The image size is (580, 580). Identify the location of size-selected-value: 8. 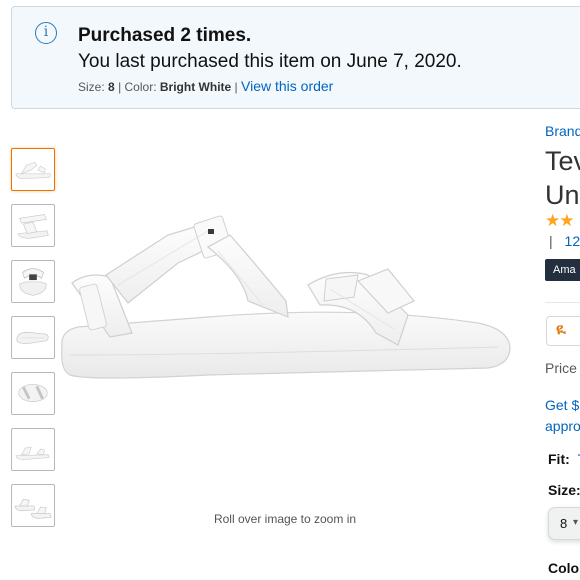
(564, 523).